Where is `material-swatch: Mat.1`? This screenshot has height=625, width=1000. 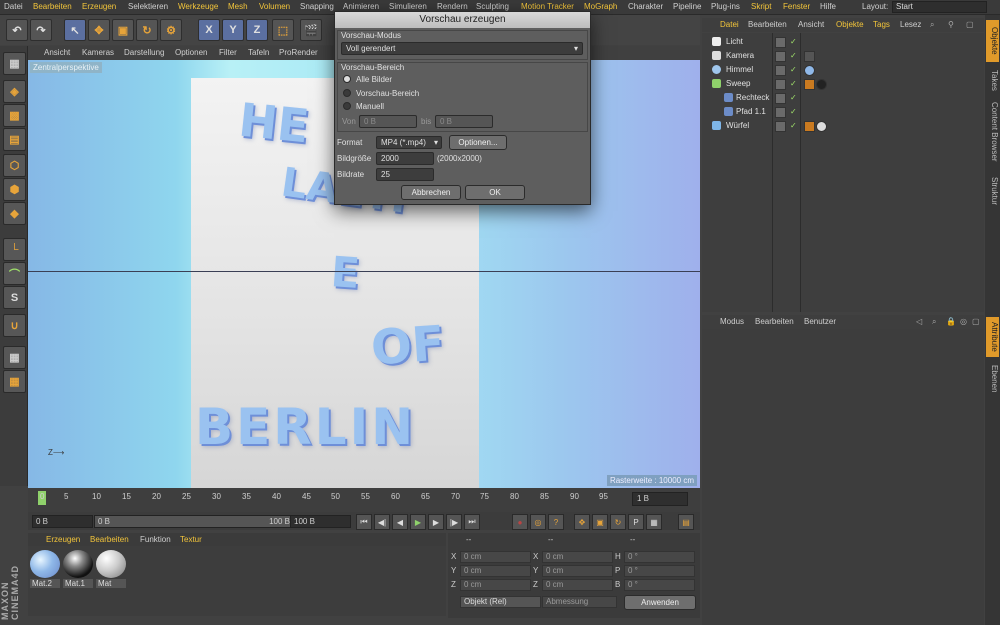 material-swatch: Mat.1 is located at coordinates (78, 570).